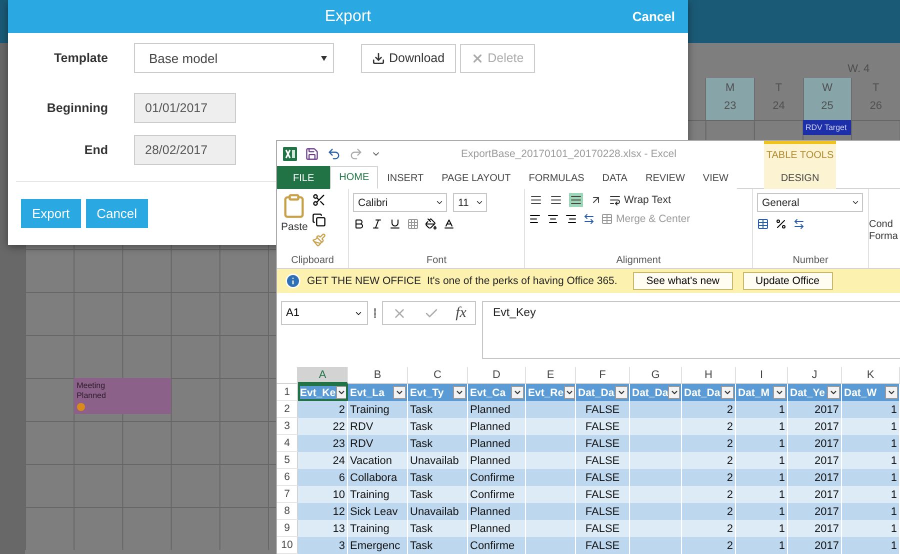 The image size is (900, 554). What do you see at coordinates (827, 127) in the screenshot?
I see `calendar-event: RDV Target` at bounding box center [827, 127].